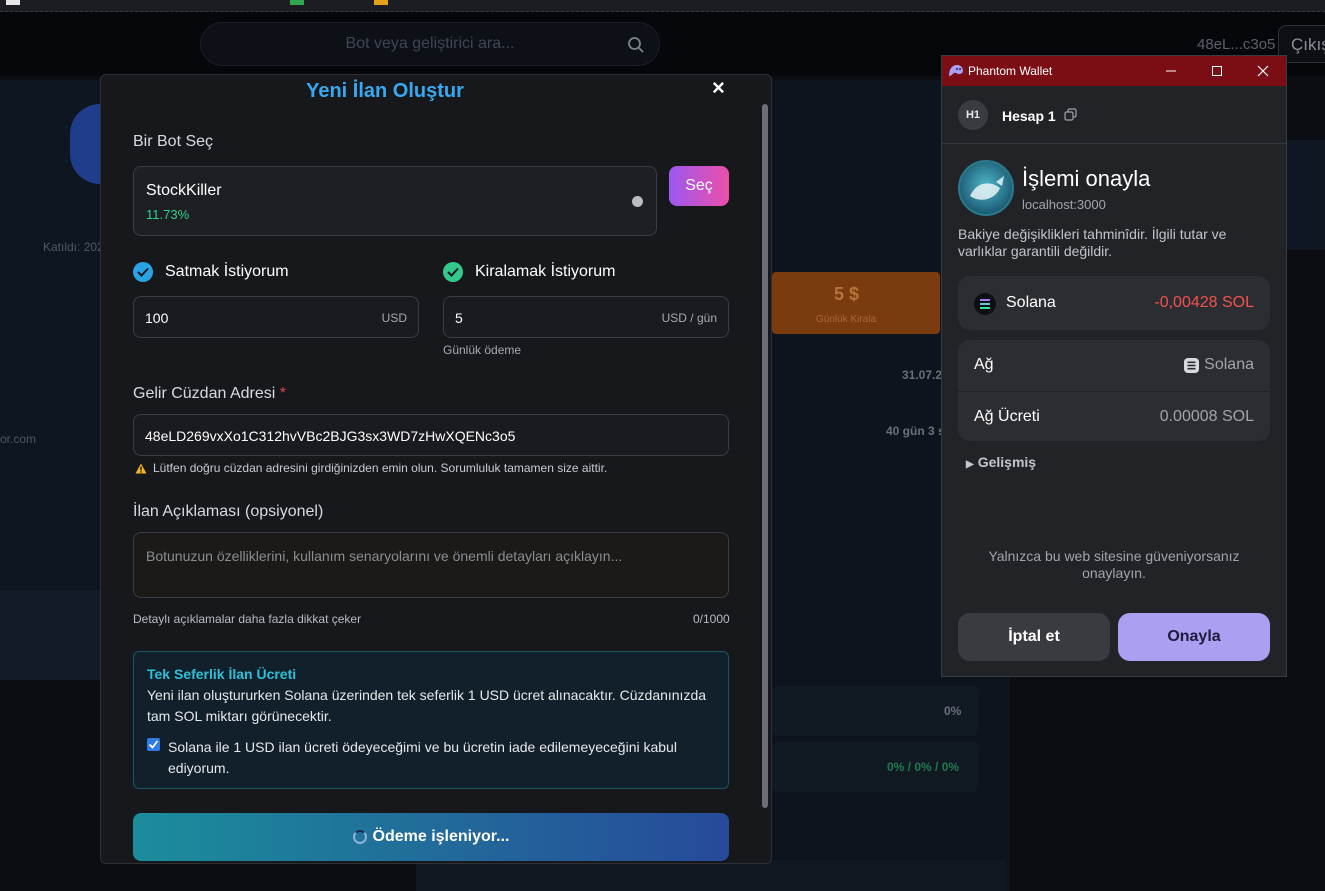 This screenshot has width=1325, height=891. What do you see at coordinates (227, 272) in the screenshot?
I see `sell-label: Satmak İstiyorum` at bounding box center [227, 272].